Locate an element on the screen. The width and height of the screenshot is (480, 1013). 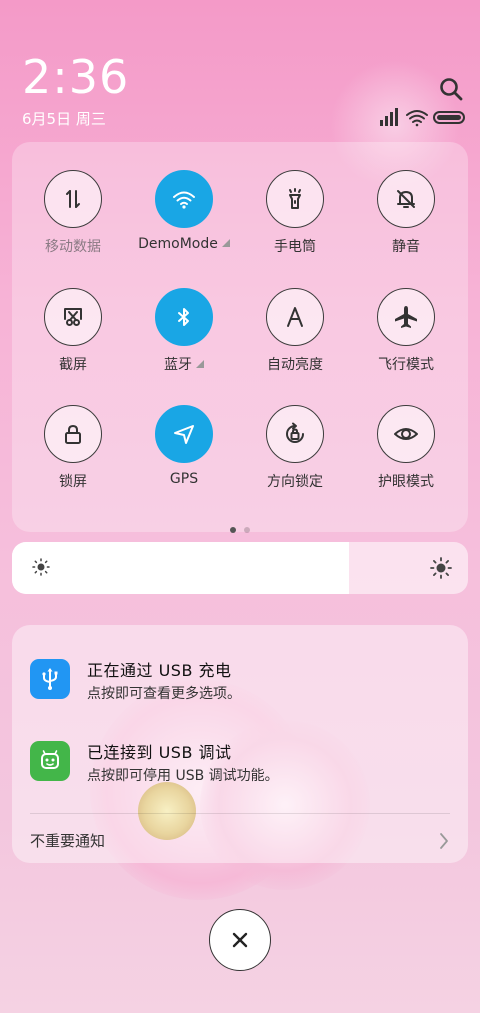
airplane-icon is located at coordinates (406, 317).